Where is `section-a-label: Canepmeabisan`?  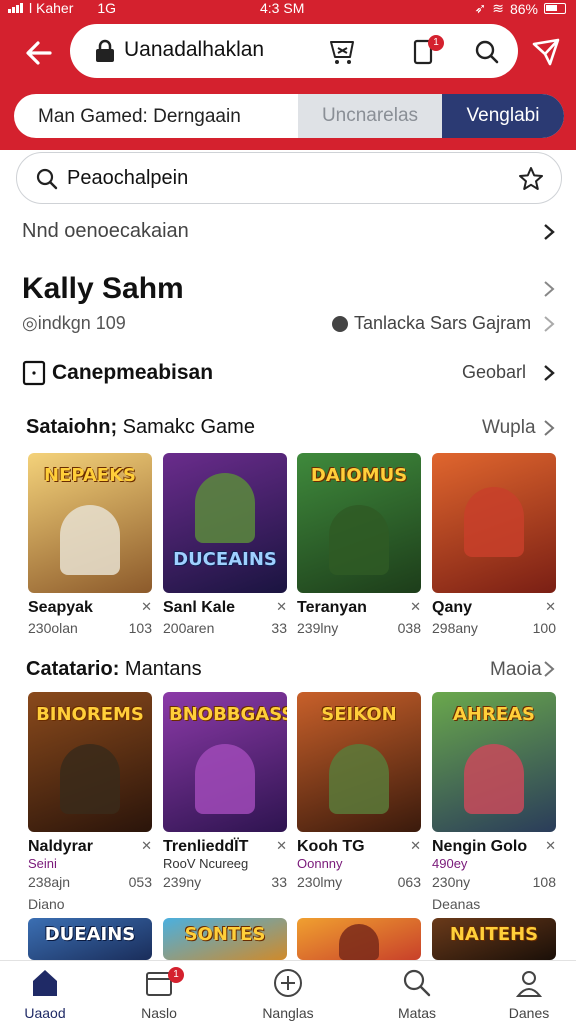 section-a-label: Canepmeabisan is located at coordinates (133, 372).